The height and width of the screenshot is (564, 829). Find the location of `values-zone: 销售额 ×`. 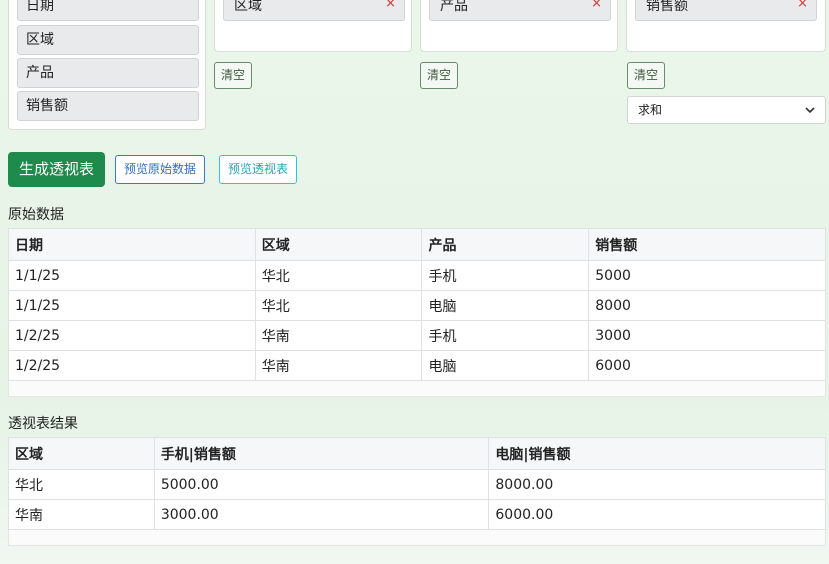

values-zone: 销售额 × is located at coordinates (726, 26).